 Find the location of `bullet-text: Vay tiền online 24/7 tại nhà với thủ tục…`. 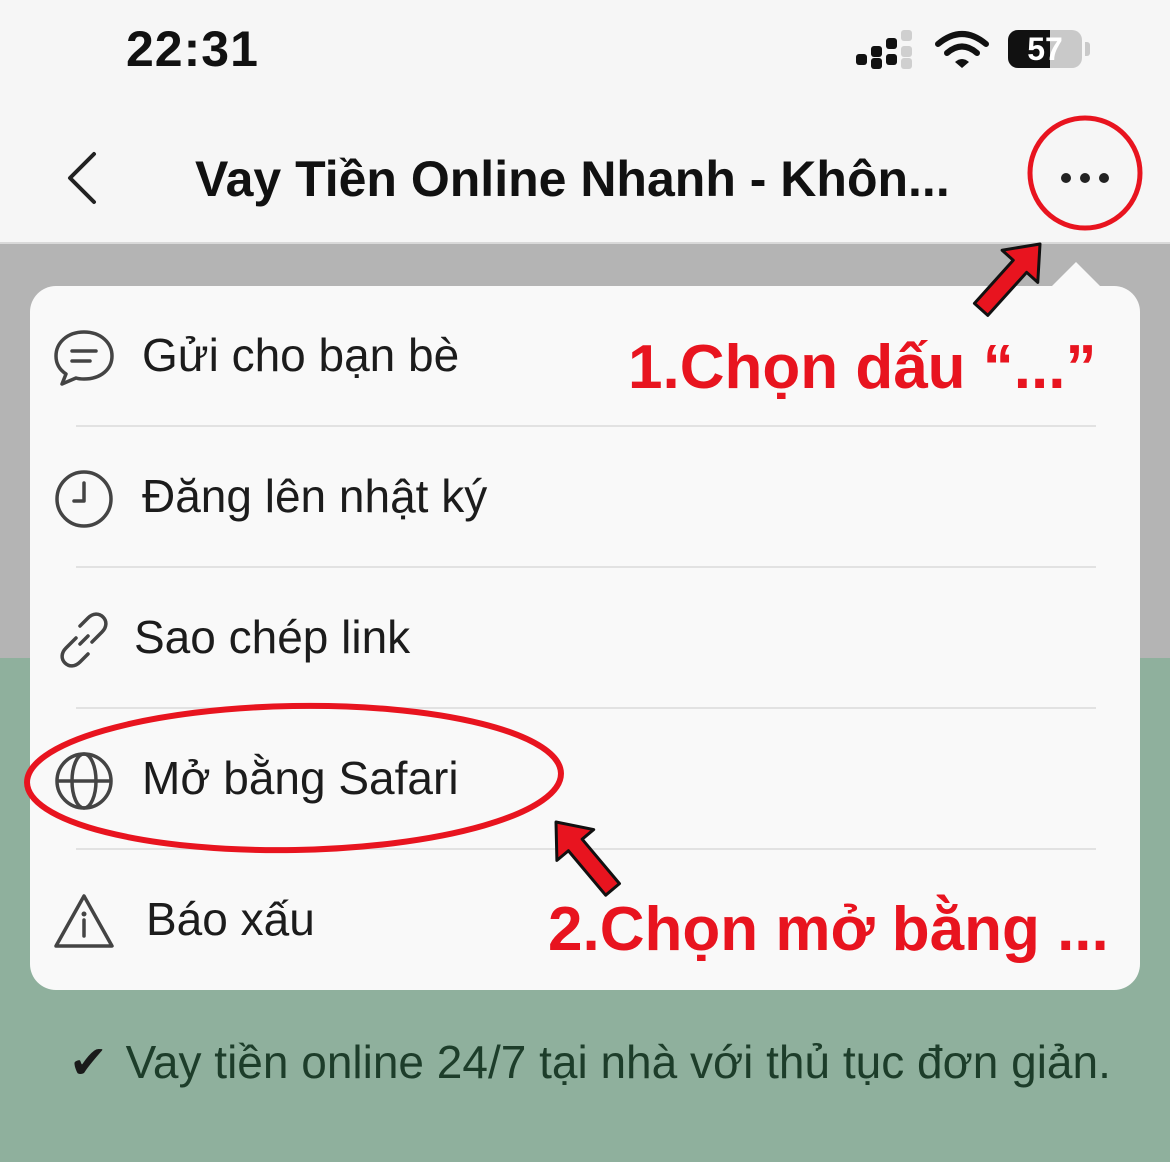

bullet-text: Vay tiền online 24/7 tại nhà với thủ tục… is located at coordinates (618, 1062).